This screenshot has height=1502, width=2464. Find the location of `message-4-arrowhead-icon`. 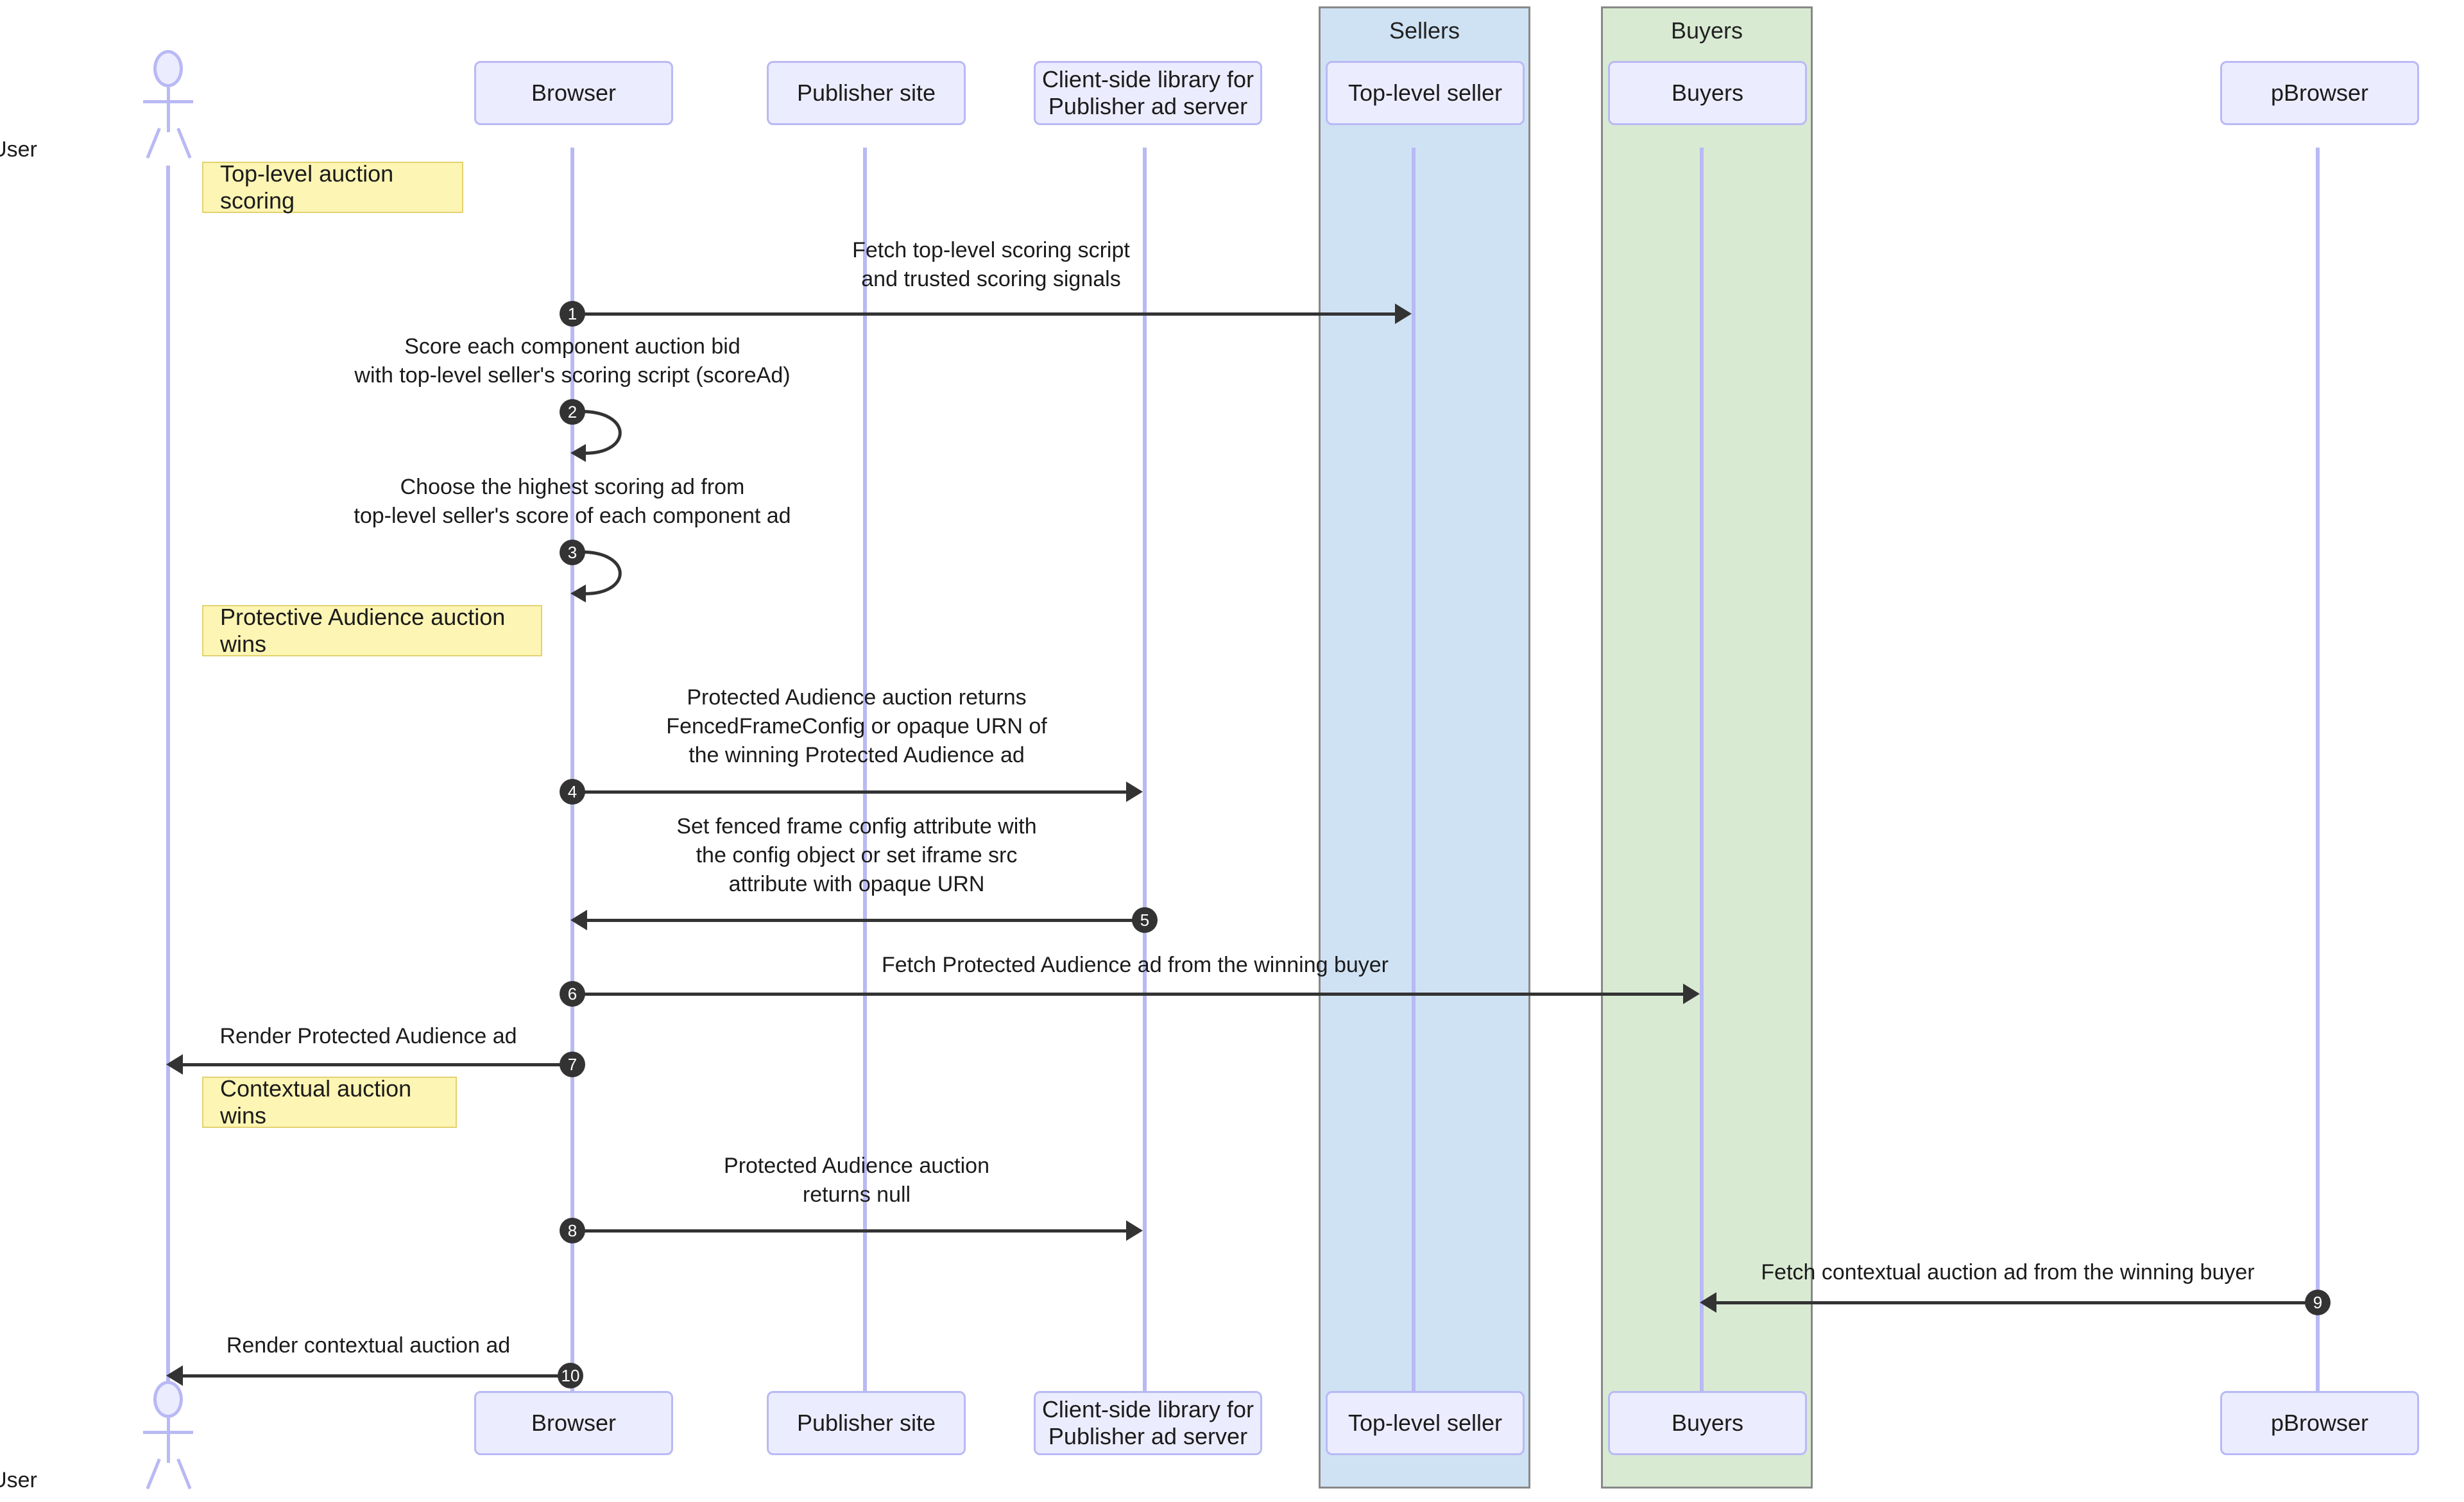

message-4-arrowhead-icon is located at coordinates (1135, 792).